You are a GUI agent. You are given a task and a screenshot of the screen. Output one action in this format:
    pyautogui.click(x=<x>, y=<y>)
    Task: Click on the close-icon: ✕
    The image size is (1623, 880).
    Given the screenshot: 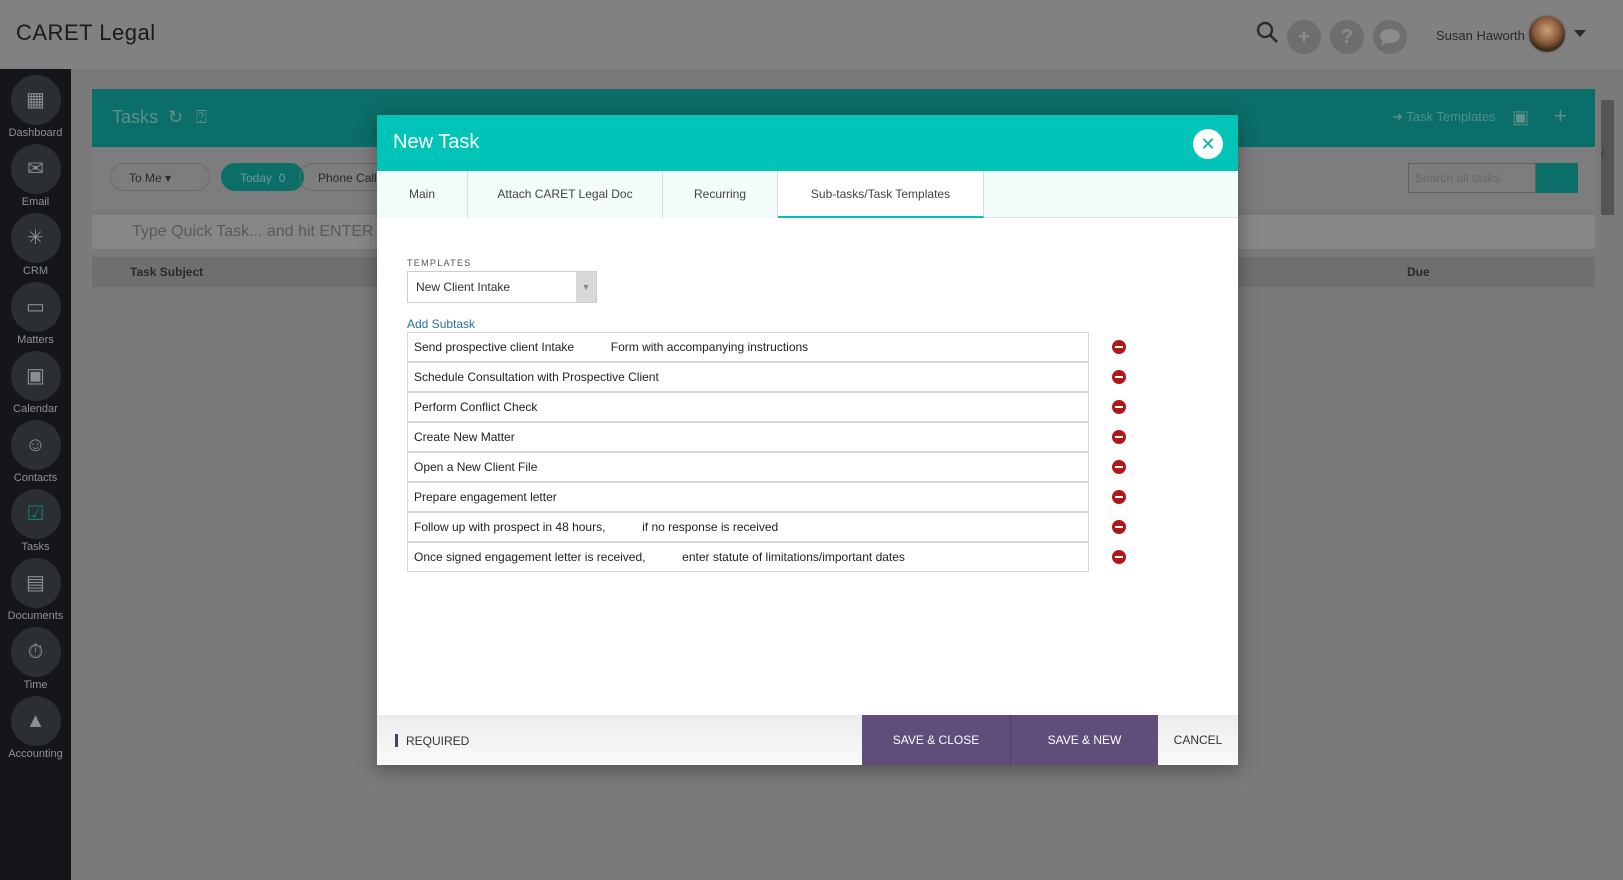 What is the action you would take?
    pyautogui.click(x=1208, y=144)
    